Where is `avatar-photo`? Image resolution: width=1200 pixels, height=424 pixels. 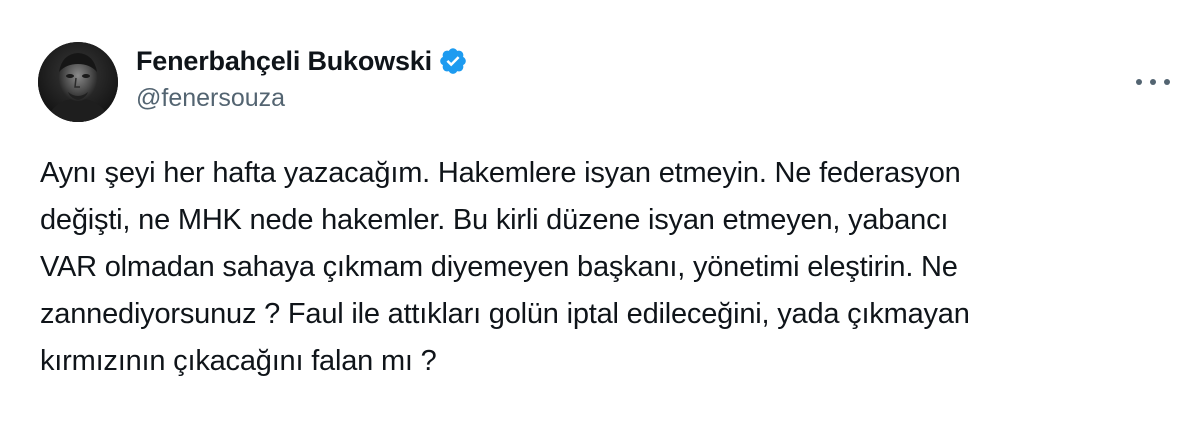
avatar-photo is located at coordinates (78, 82).